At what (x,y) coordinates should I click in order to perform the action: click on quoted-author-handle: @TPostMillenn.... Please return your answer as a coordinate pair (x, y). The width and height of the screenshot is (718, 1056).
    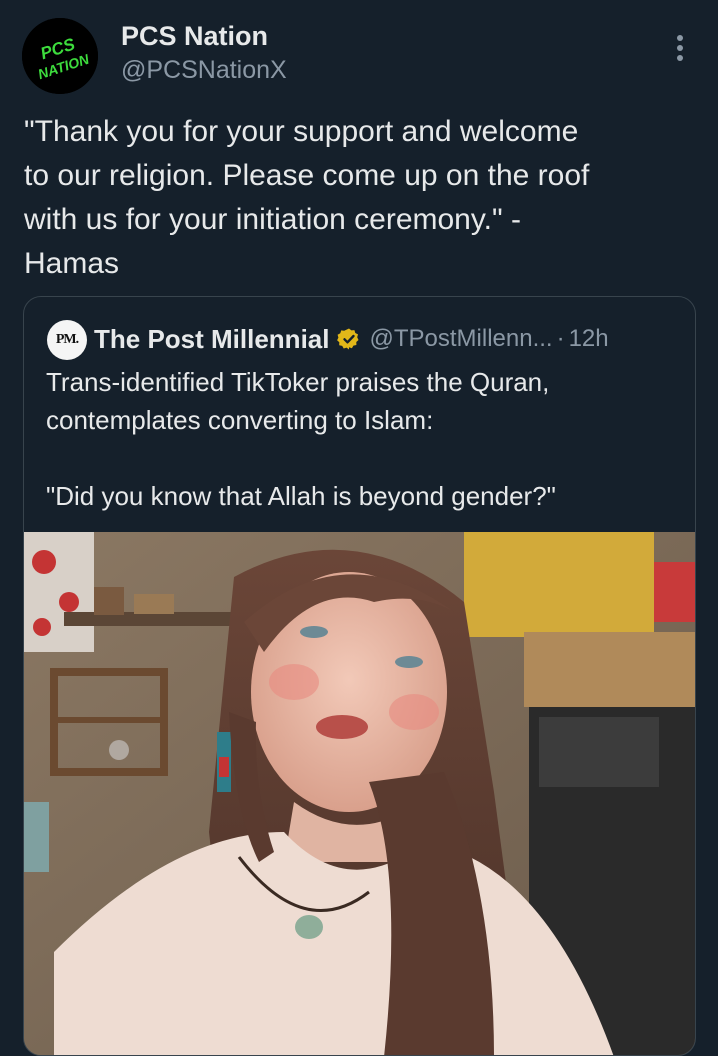
    Looking at the image, I should click on (460, 339).